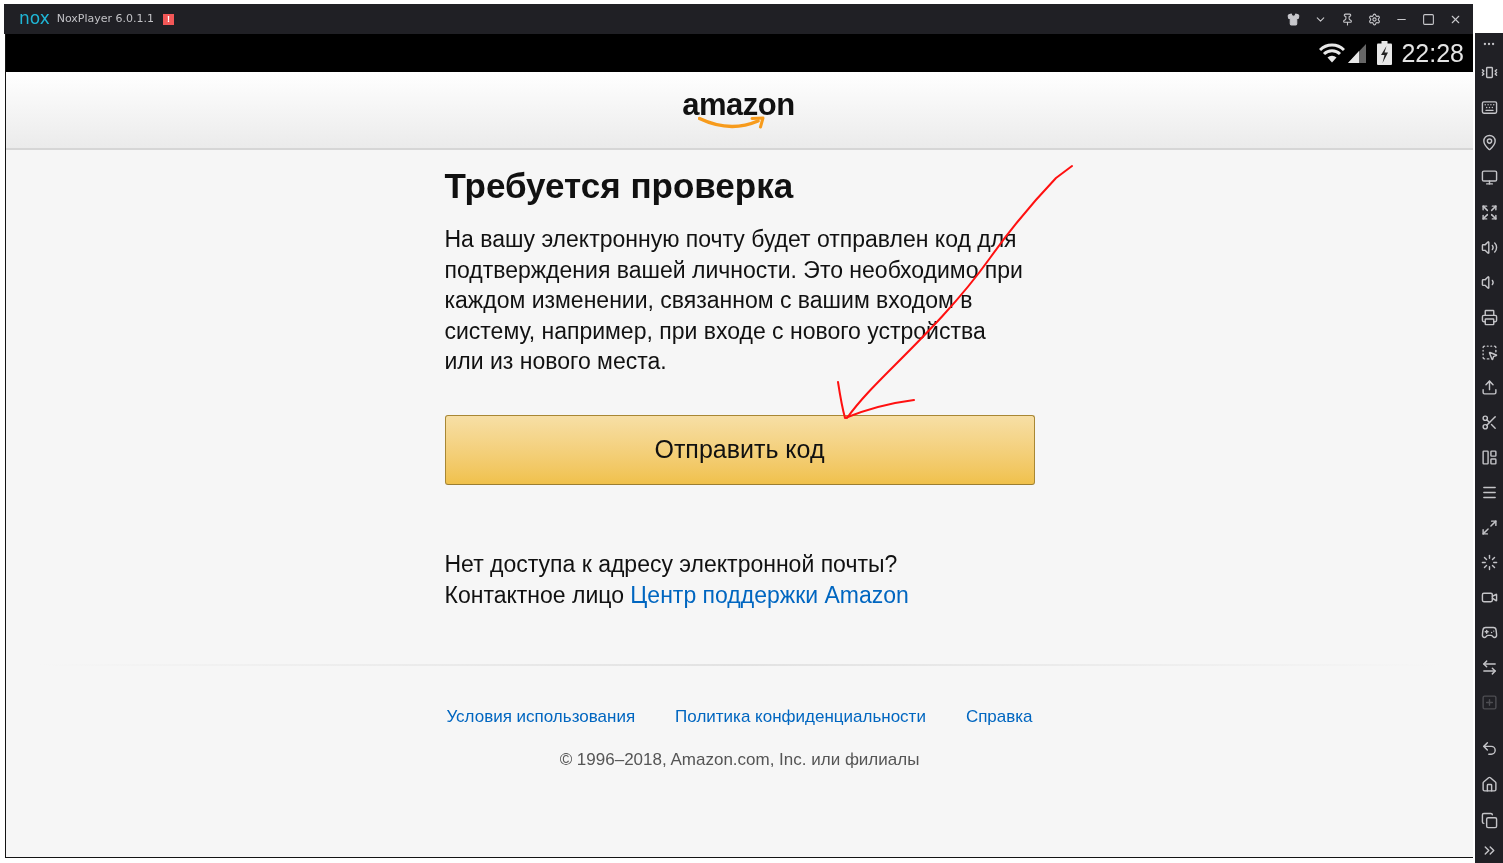  What do you see at coordinates (1332, 53) in the screenshot?
I see `wifi-icon` at bounding box center [1332, 53].